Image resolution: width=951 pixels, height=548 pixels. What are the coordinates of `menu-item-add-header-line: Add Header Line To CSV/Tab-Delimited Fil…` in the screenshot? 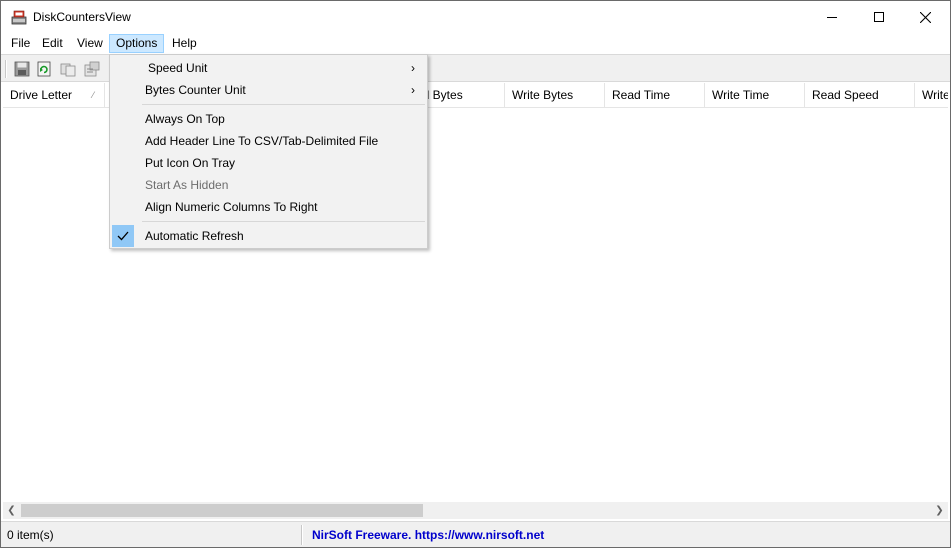 It's located at (268, 141).